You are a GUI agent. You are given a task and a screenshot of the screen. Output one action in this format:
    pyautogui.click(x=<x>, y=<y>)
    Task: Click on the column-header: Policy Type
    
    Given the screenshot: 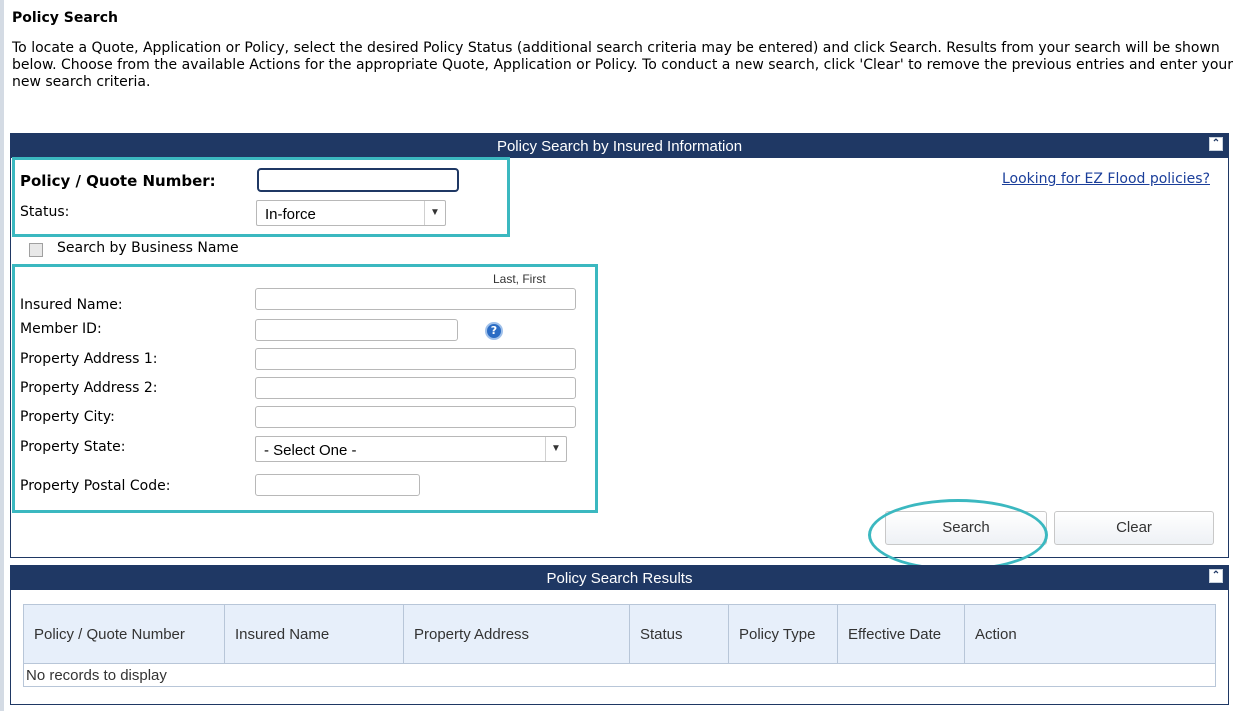 What is the action you would take?
    pyautogui.click(x=783, y=634)
    